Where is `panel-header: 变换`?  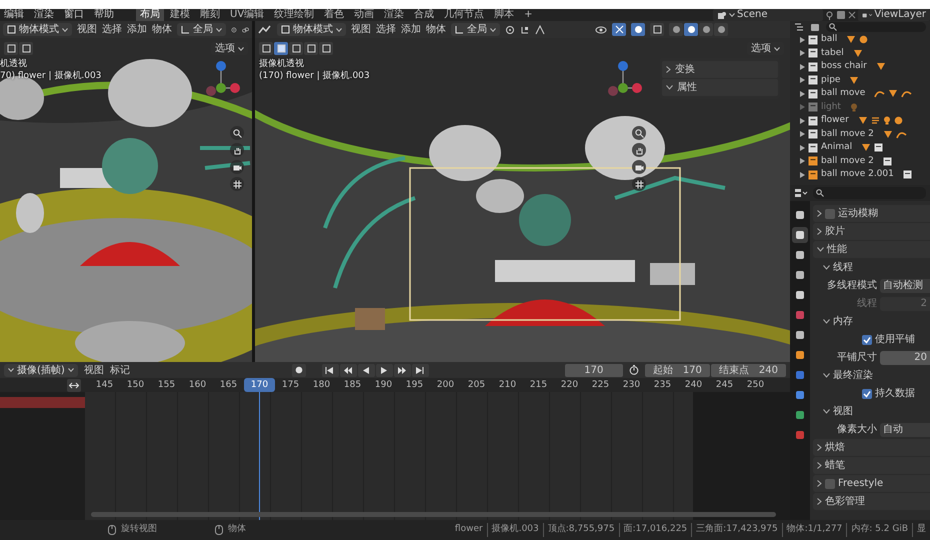 panel-header: 变换 is located at coordinates (720, 69).